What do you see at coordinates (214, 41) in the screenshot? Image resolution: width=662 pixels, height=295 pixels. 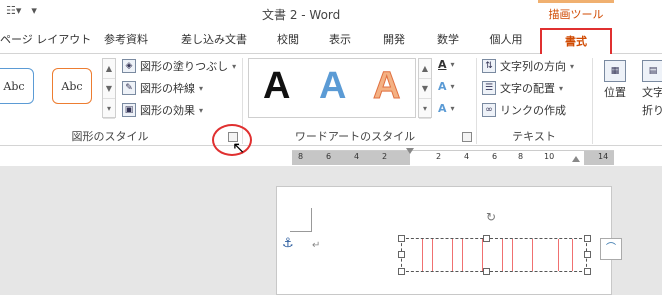 I see `tab-mailings: 差し込み文書` at bounding box center [214, 41].